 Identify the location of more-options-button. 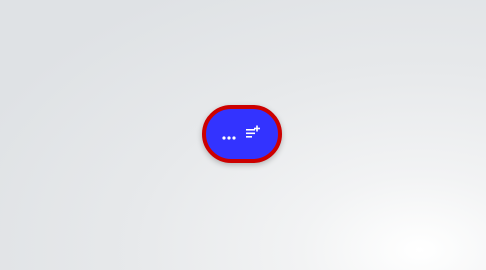
(229, 138).